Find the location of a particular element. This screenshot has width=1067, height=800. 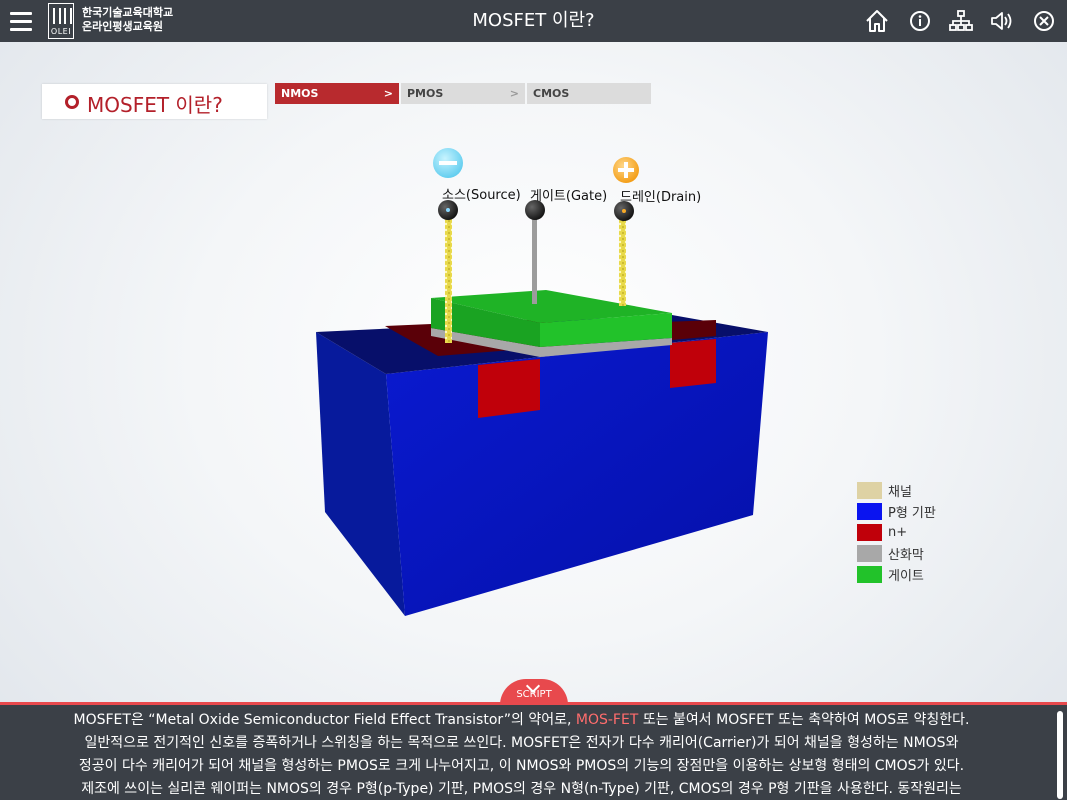

olei-logo: OLEI is located at coordinates (61, 21).